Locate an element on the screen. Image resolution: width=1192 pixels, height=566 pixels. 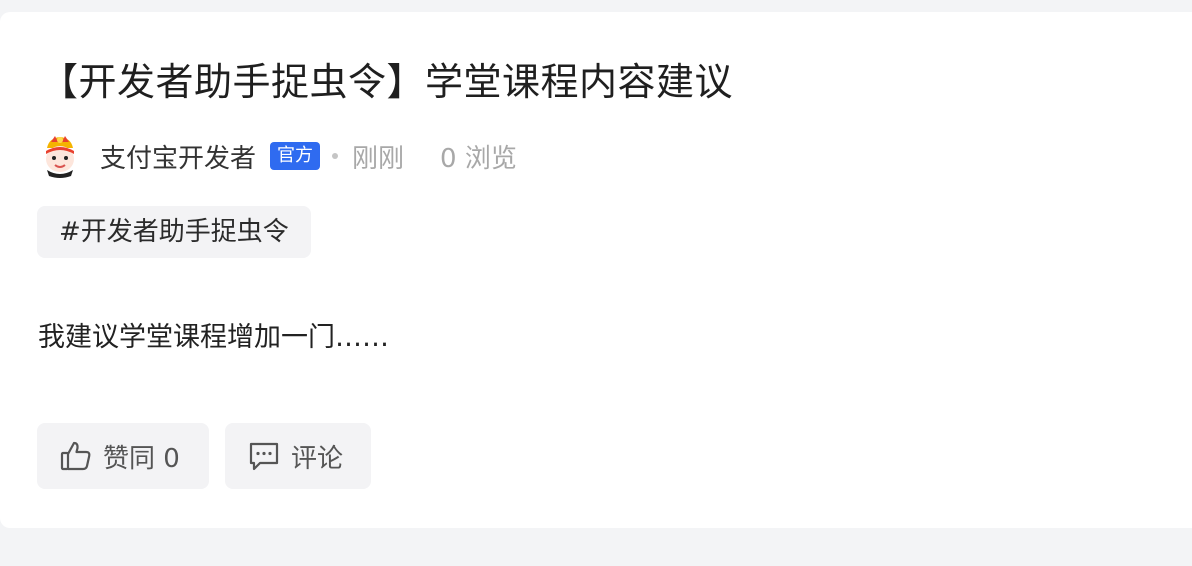
comment-bubble-icon is located at coordinates (264, 456).